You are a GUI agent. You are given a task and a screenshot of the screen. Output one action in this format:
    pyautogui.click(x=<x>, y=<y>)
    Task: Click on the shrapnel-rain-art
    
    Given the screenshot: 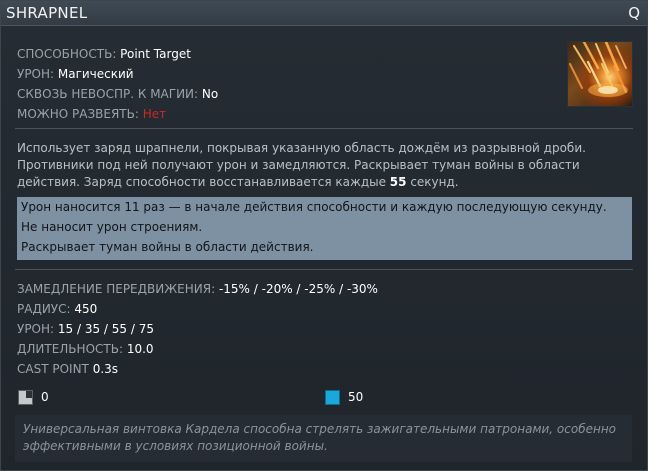 What is the action you would take?
    pyautogui.click(x=598, y=69)
    